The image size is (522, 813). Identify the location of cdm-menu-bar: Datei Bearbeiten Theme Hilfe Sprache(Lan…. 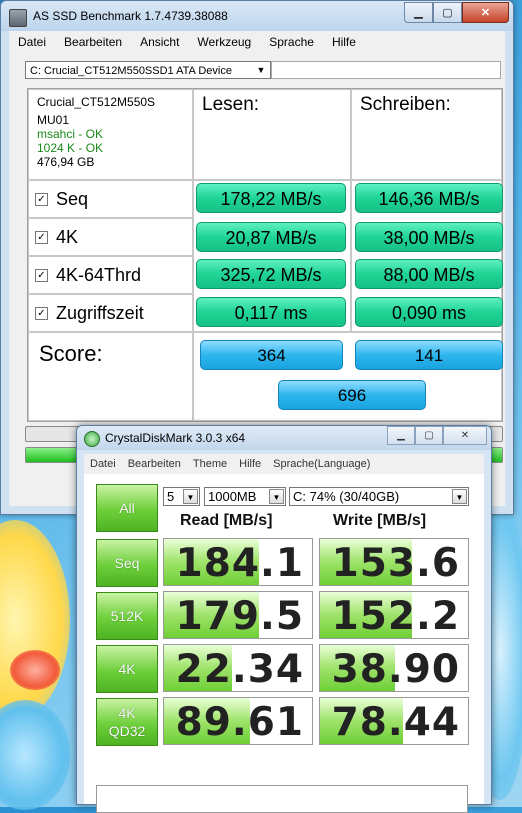
(284, 464).